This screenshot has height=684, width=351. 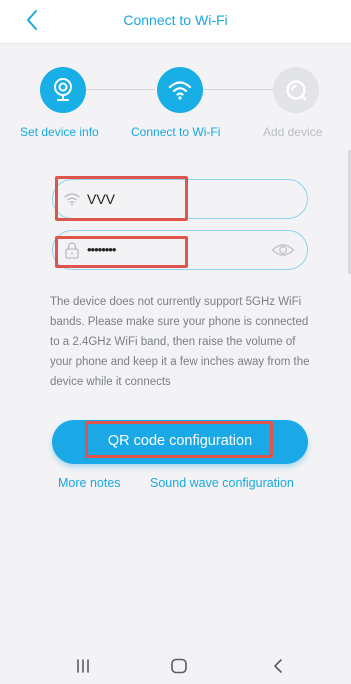 I want to click on camera-icon, so click(x=63, y=89).